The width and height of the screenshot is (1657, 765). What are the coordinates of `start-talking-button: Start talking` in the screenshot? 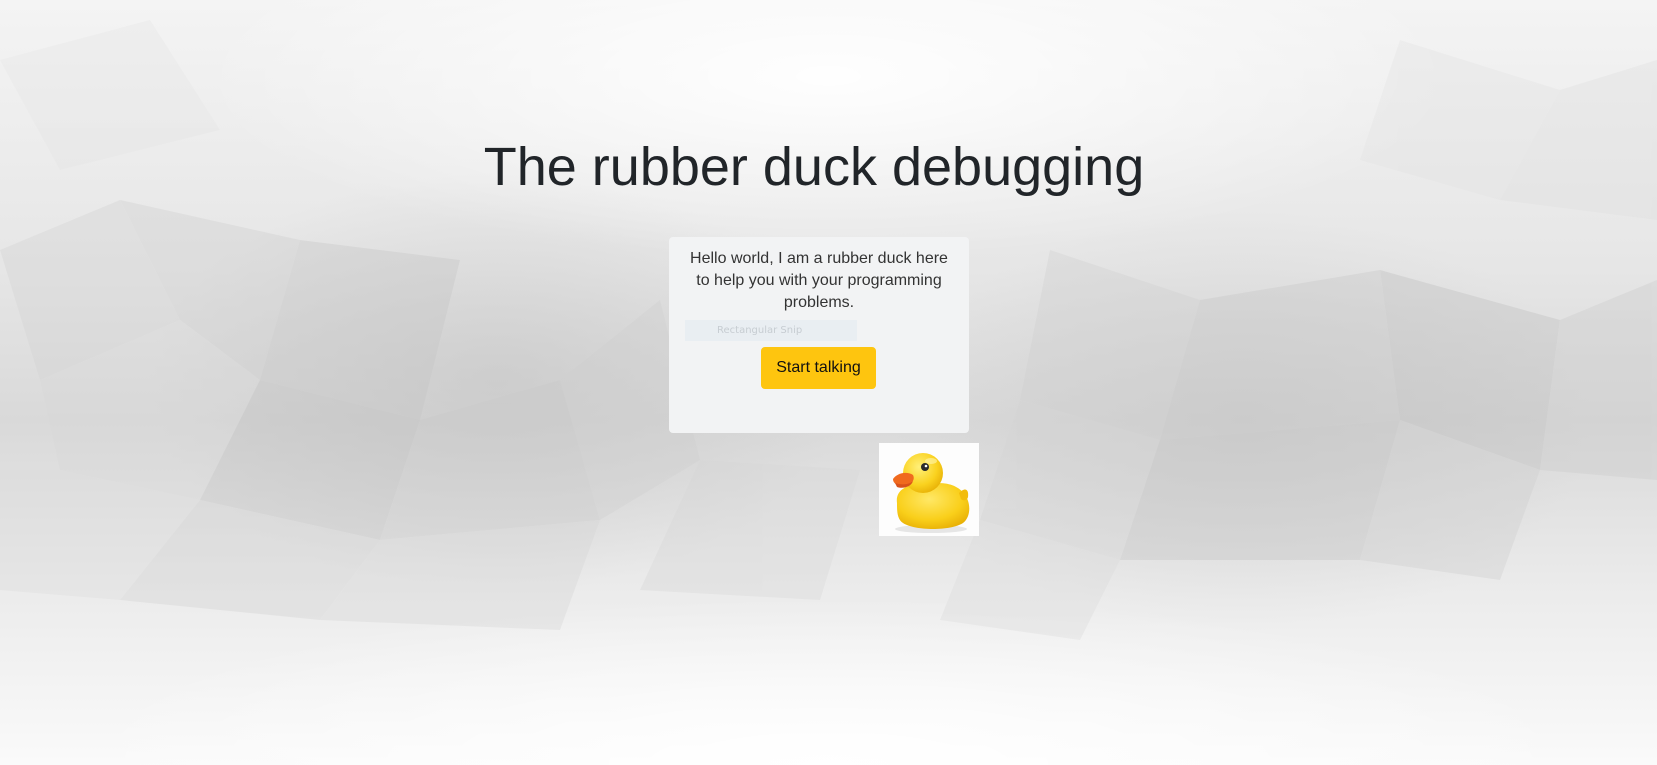 It's located at (818, 368).